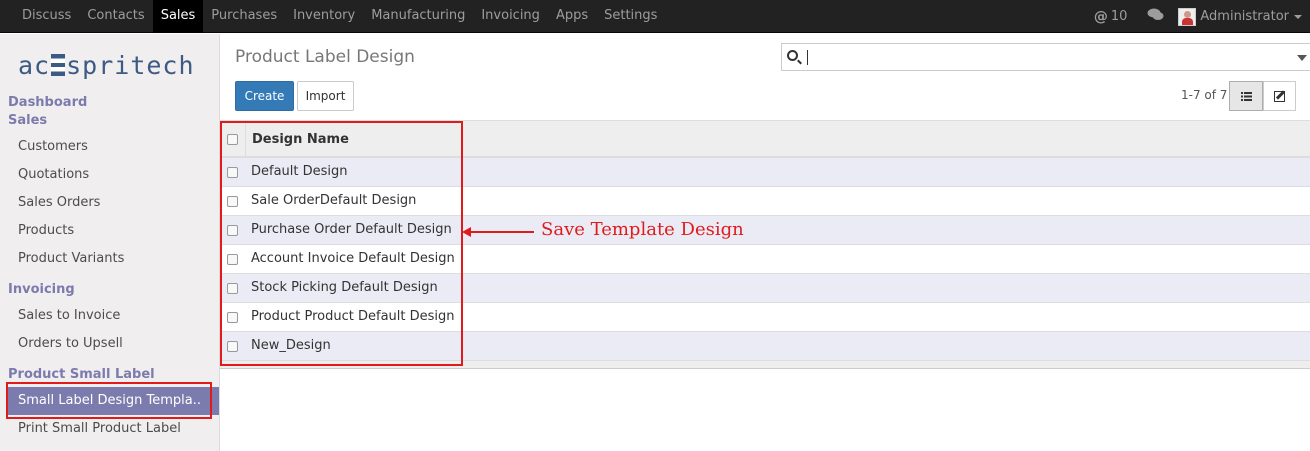  Describe the element at coordinates (34, 65) in the screenshot. I see `logo-text-left: ac` at that location.